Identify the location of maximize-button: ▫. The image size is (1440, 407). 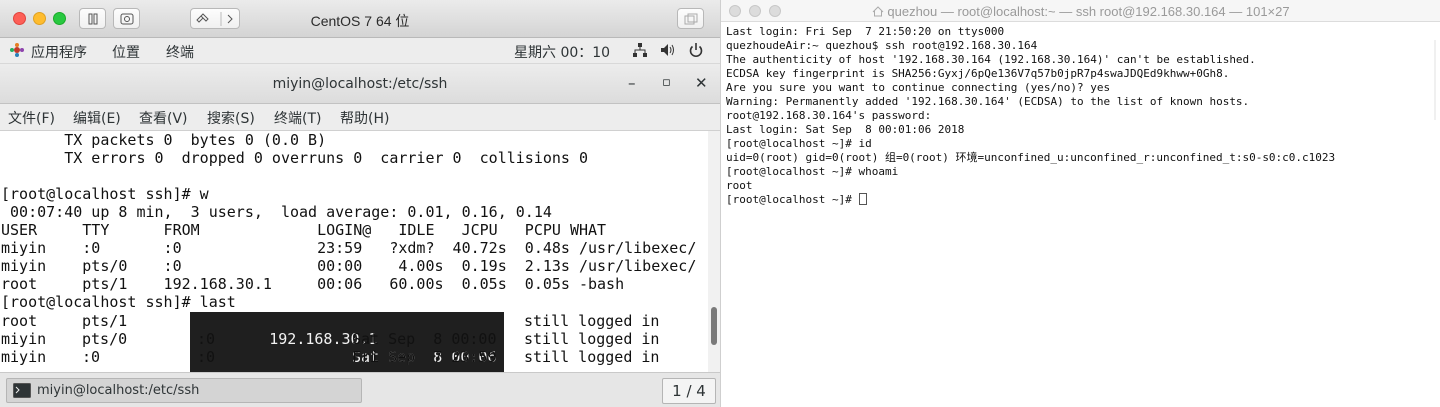
(666, 82).